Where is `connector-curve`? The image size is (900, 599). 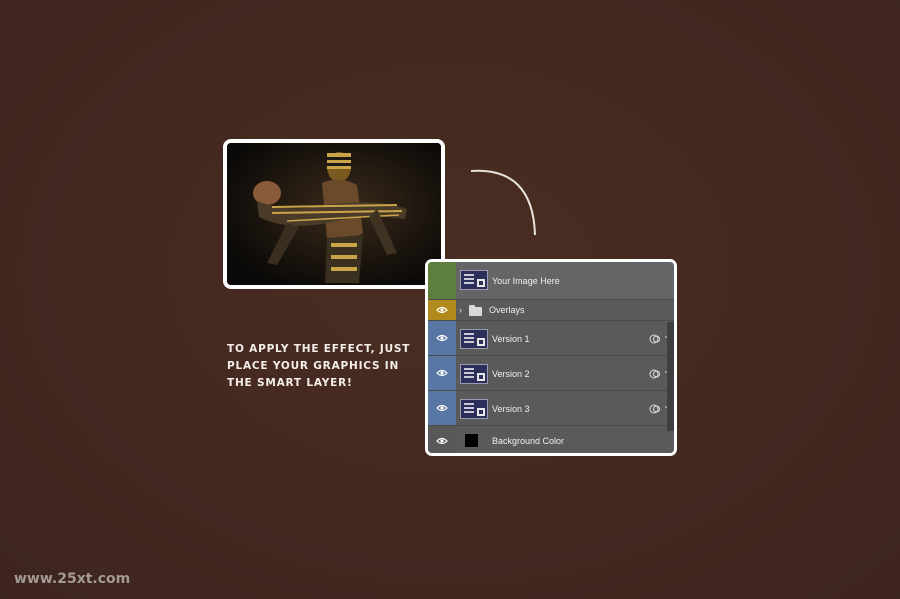
connector-curve is located at coordinates (503, 202).